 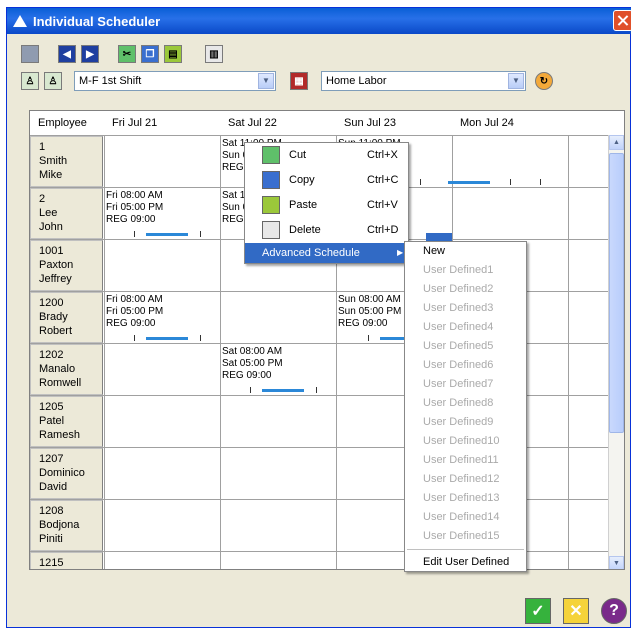 What do you see at coordinates (458, 346) in the screenshot?
I see `submenu-item-user-defined: User Defined5` at bounding box center [458, 346].